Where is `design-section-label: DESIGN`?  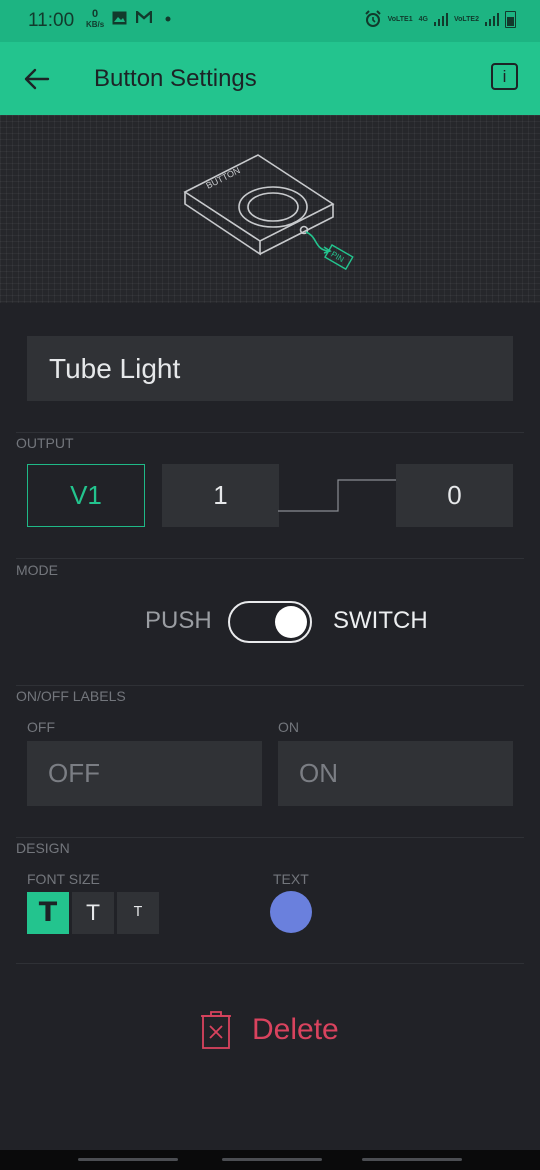
design-section-label: DESIGN is located at coordinates (43, 848).